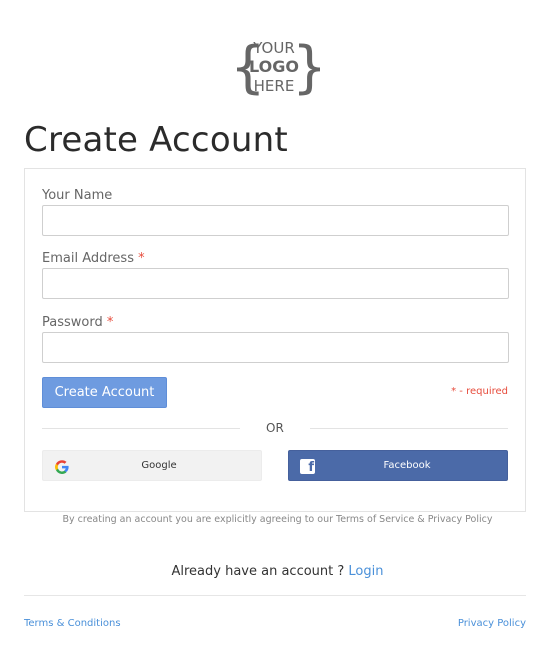  Describe the element at coordinates (273, 48) in the screenshot. I see `logo-line-1: YOUR` at that location.